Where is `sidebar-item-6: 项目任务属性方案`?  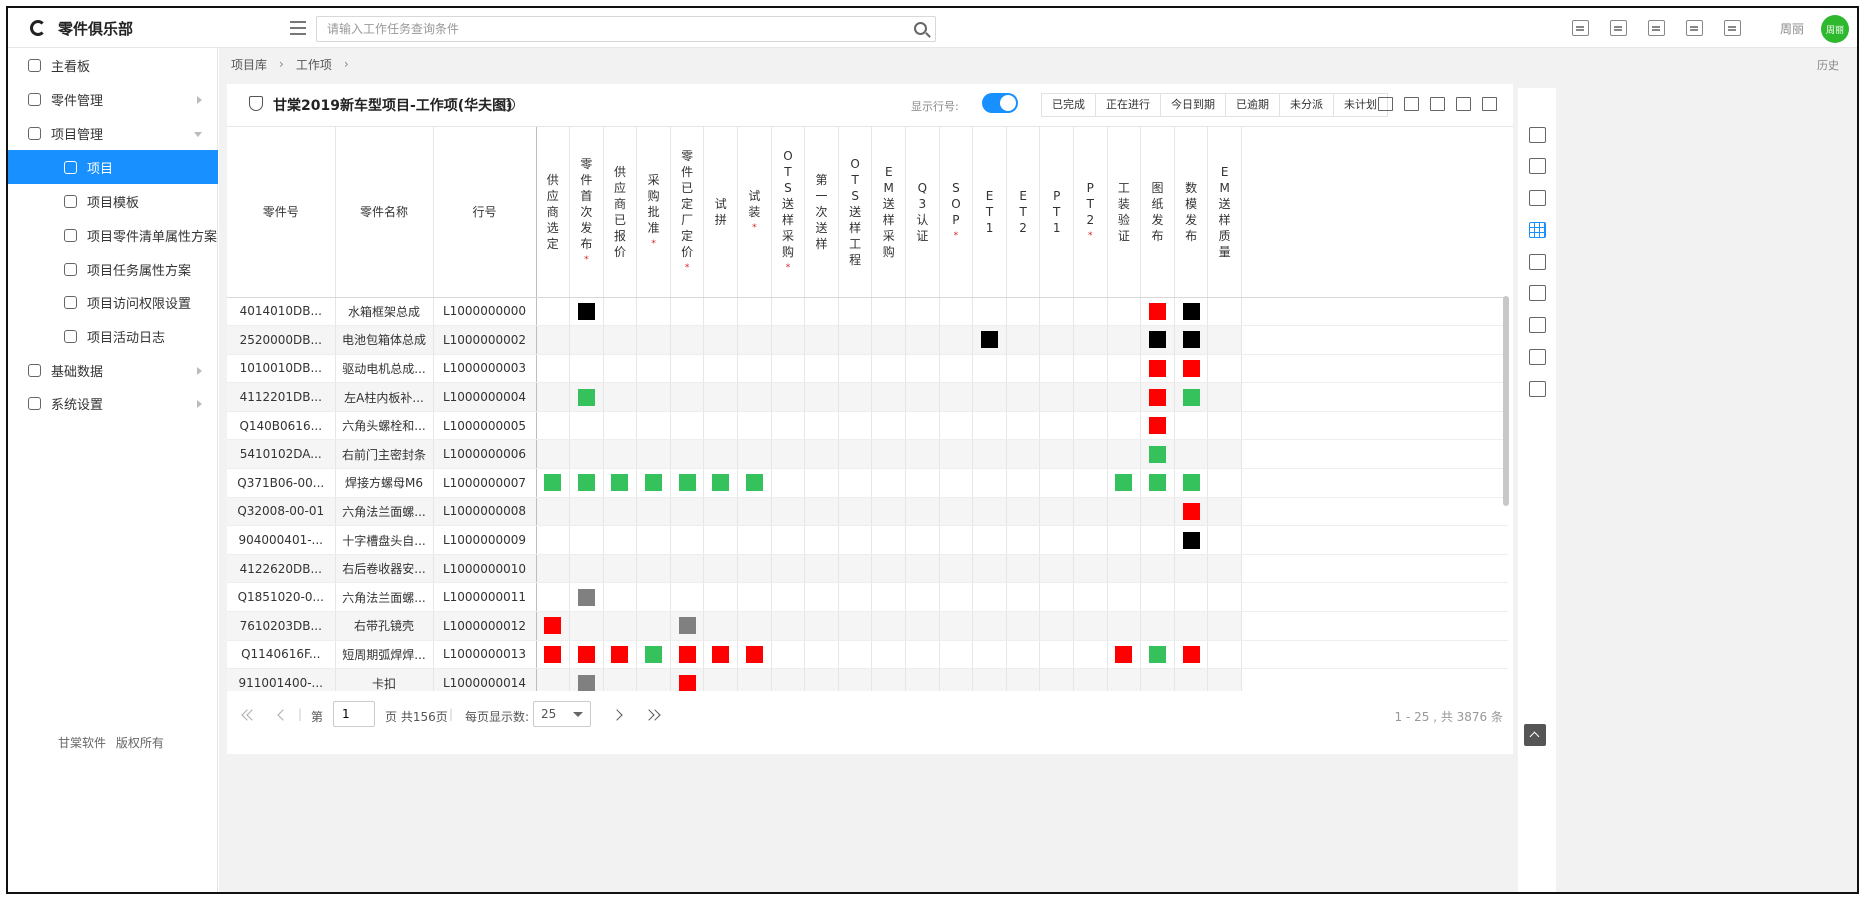
sidebar-item-6: 项目任务属性方案 is located at coordinates (113, 269).